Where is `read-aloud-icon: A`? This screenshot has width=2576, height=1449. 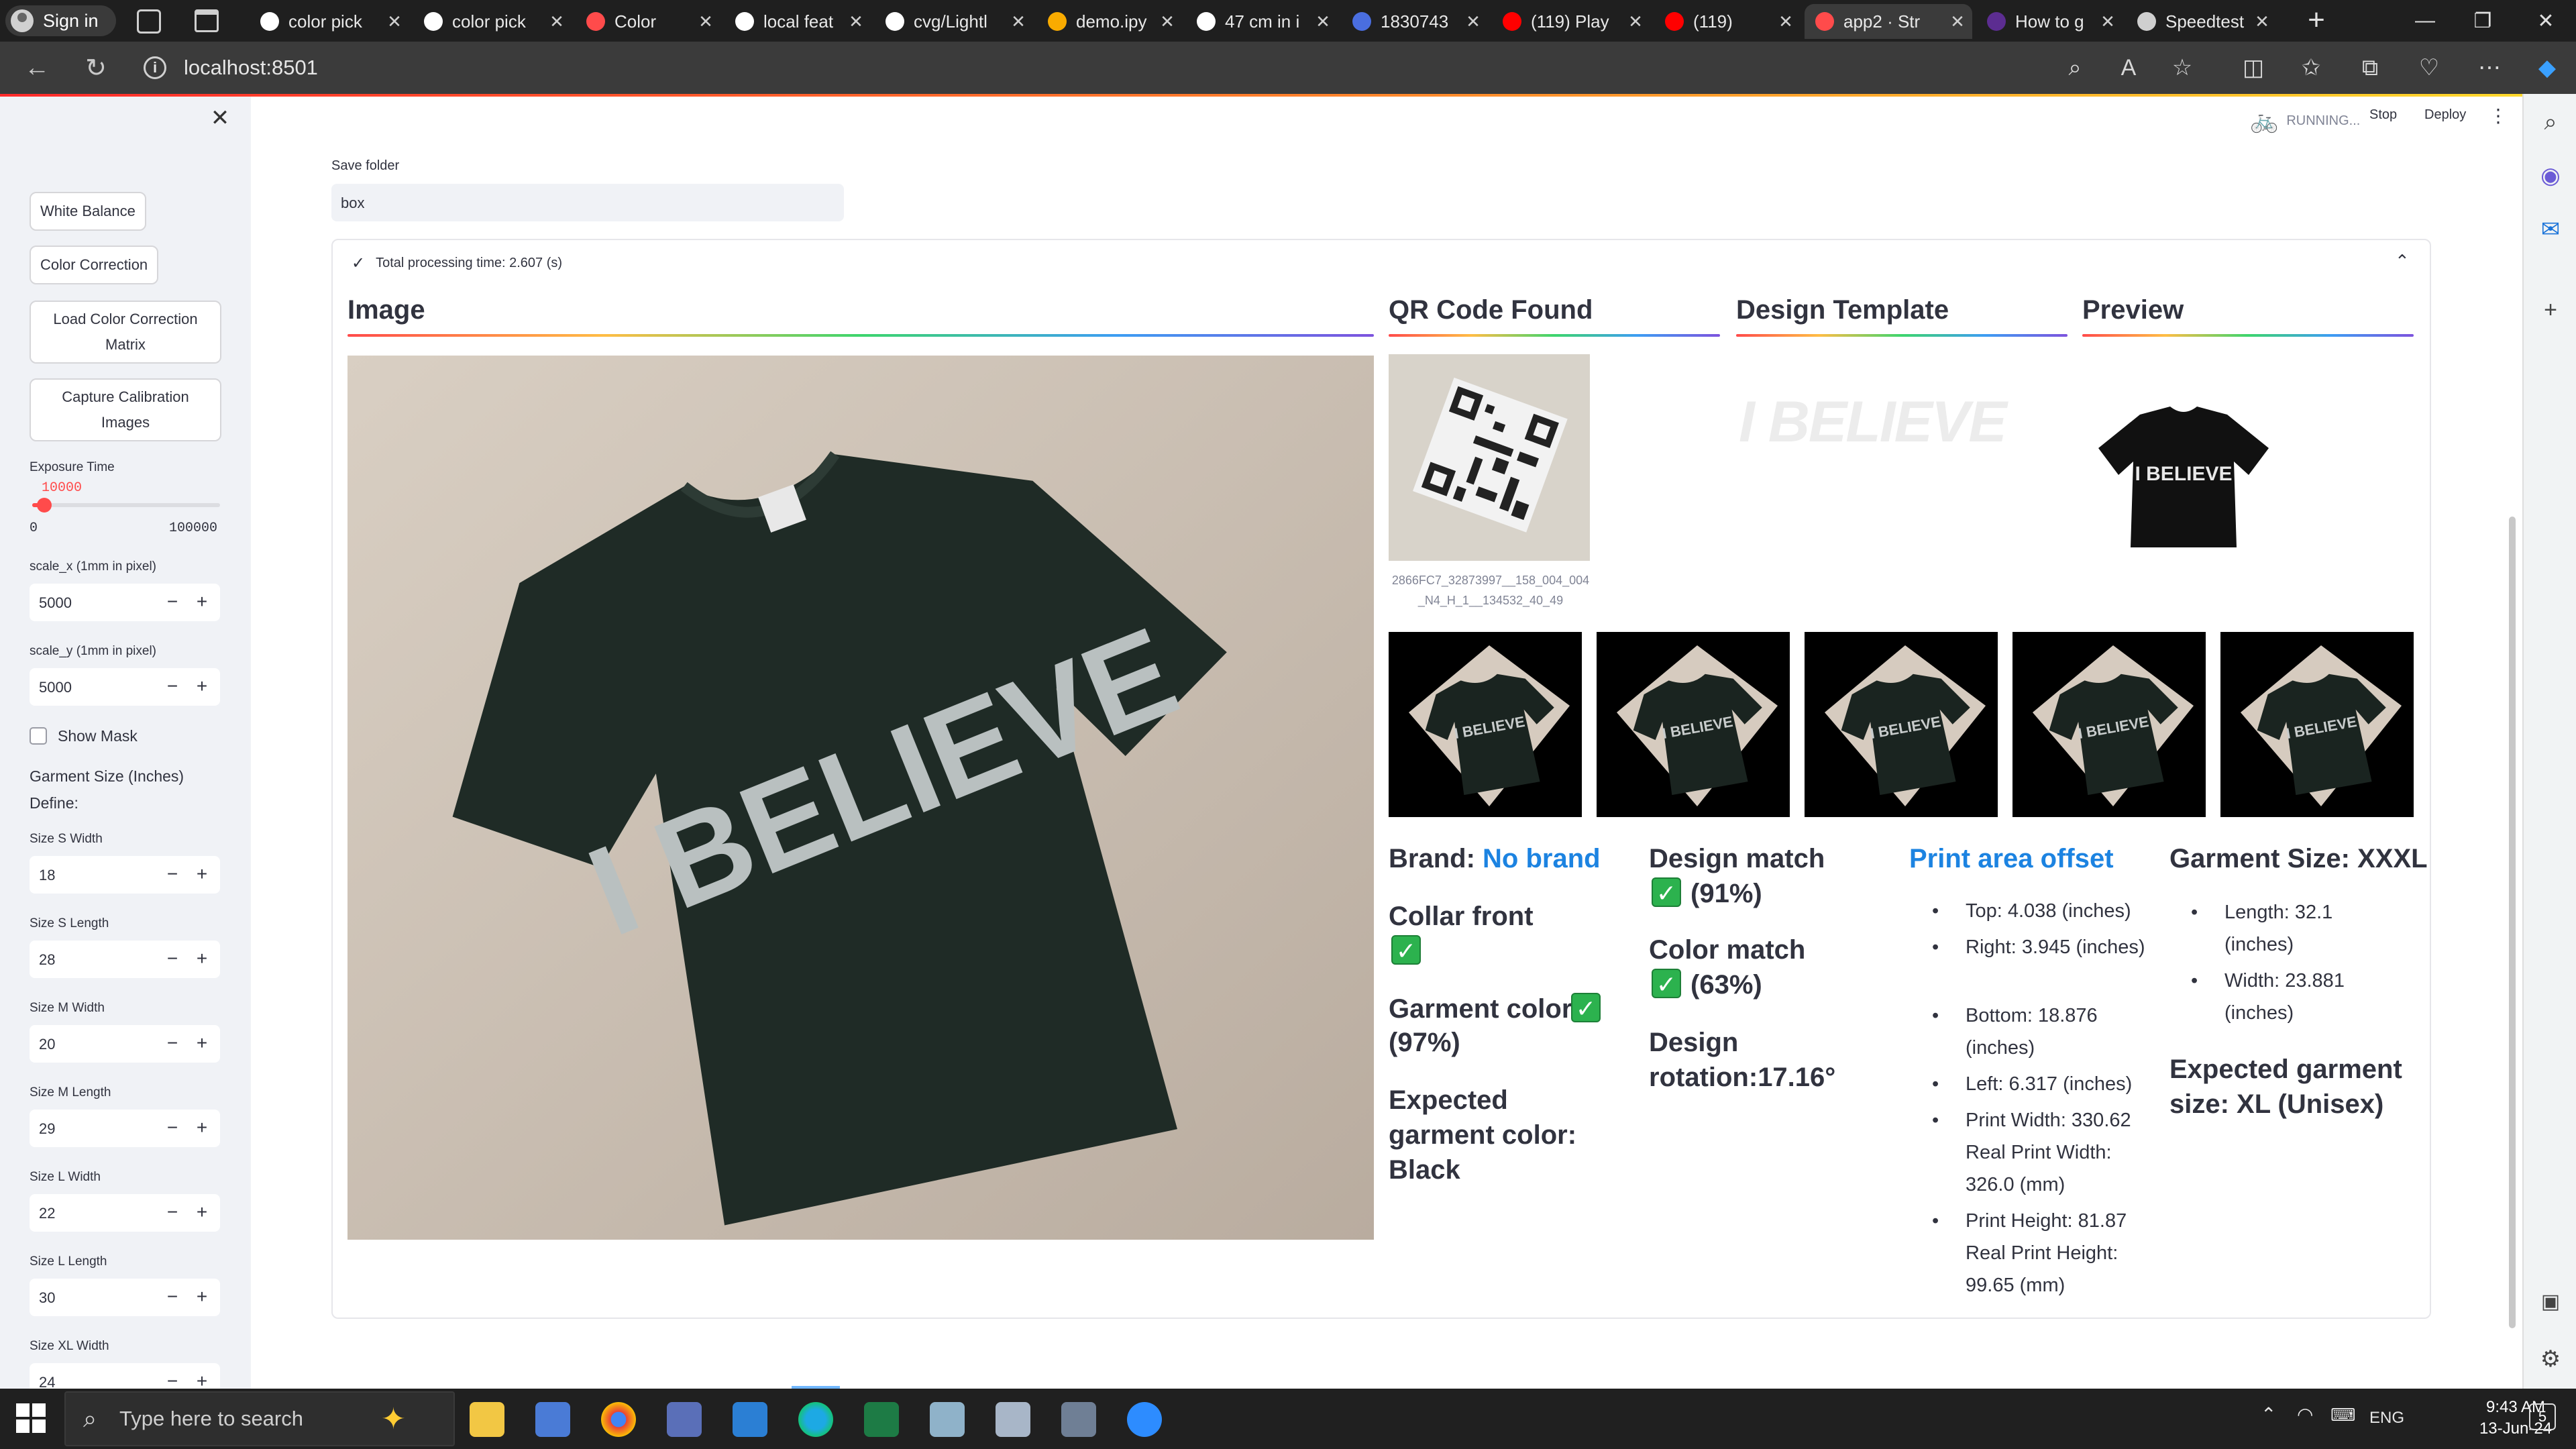 read-aloud-icon: A is located at coordinates (2128, 68).